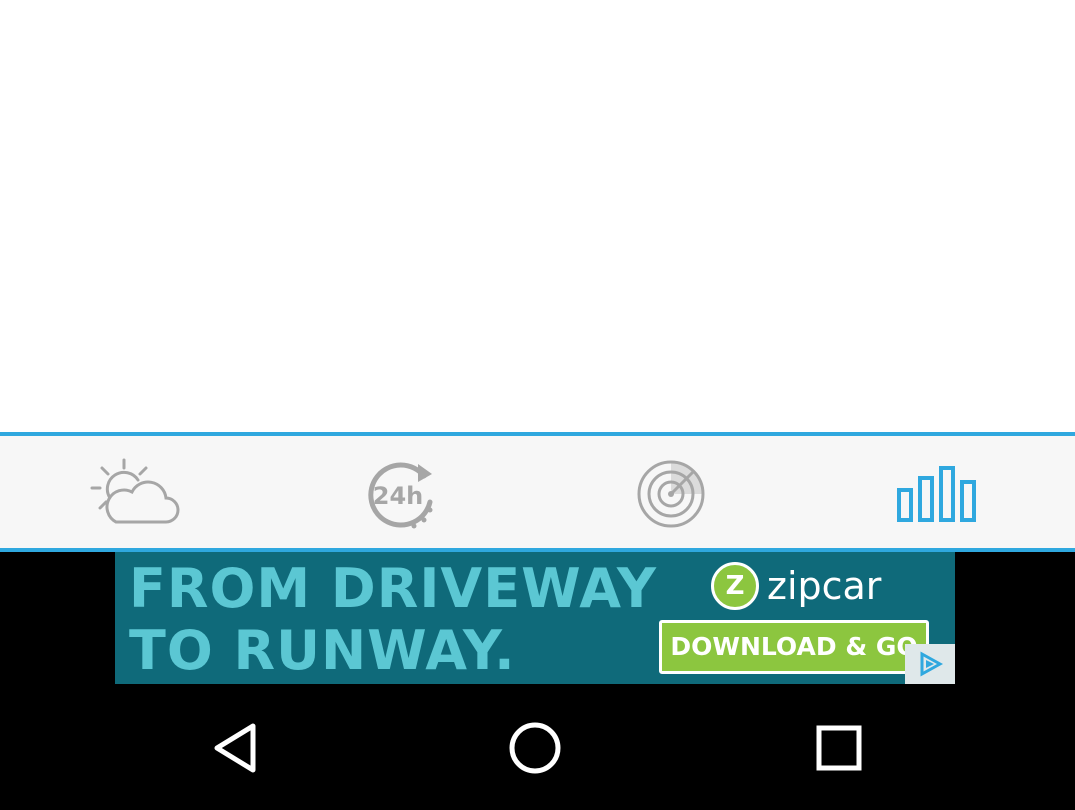 This screenshot has height=810, width=1075. I want to click on ad-headline: FROM DRIVEWAY TO RUNWAY., so click(409, 620).